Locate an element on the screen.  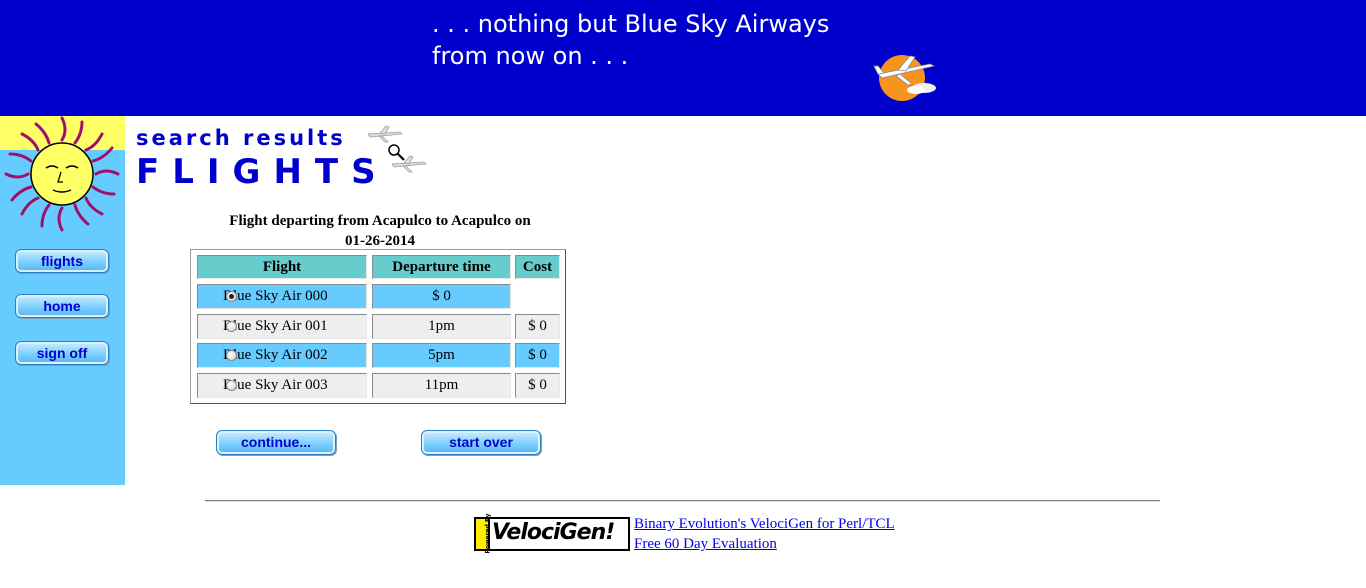
airplane-sun-logo is located at coordinates (904, 78).